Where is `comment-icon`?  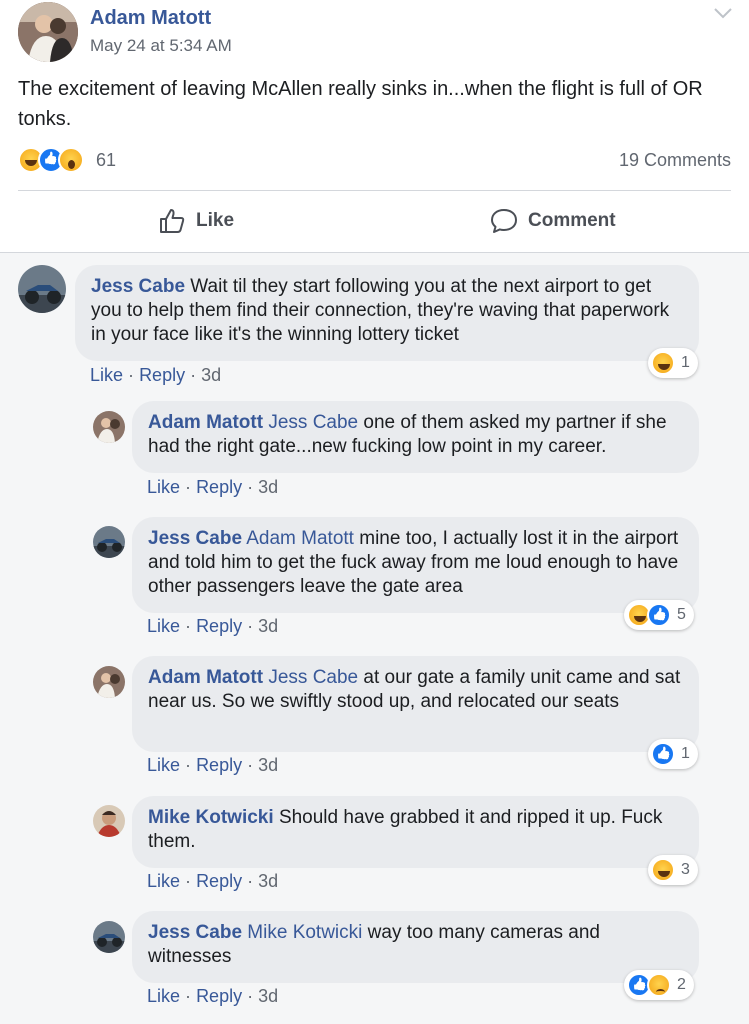
comment-icon is located at coordinates (504, 221).